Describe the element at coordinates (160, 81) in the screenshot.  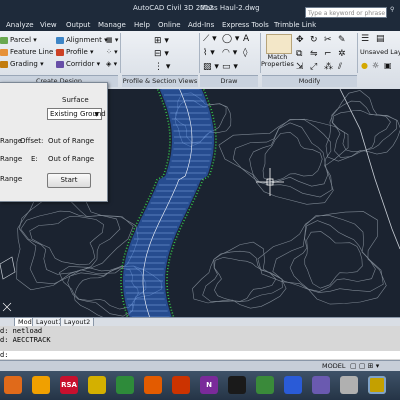
I see `profile-section-views-label: Profile & Section Views` at that location.